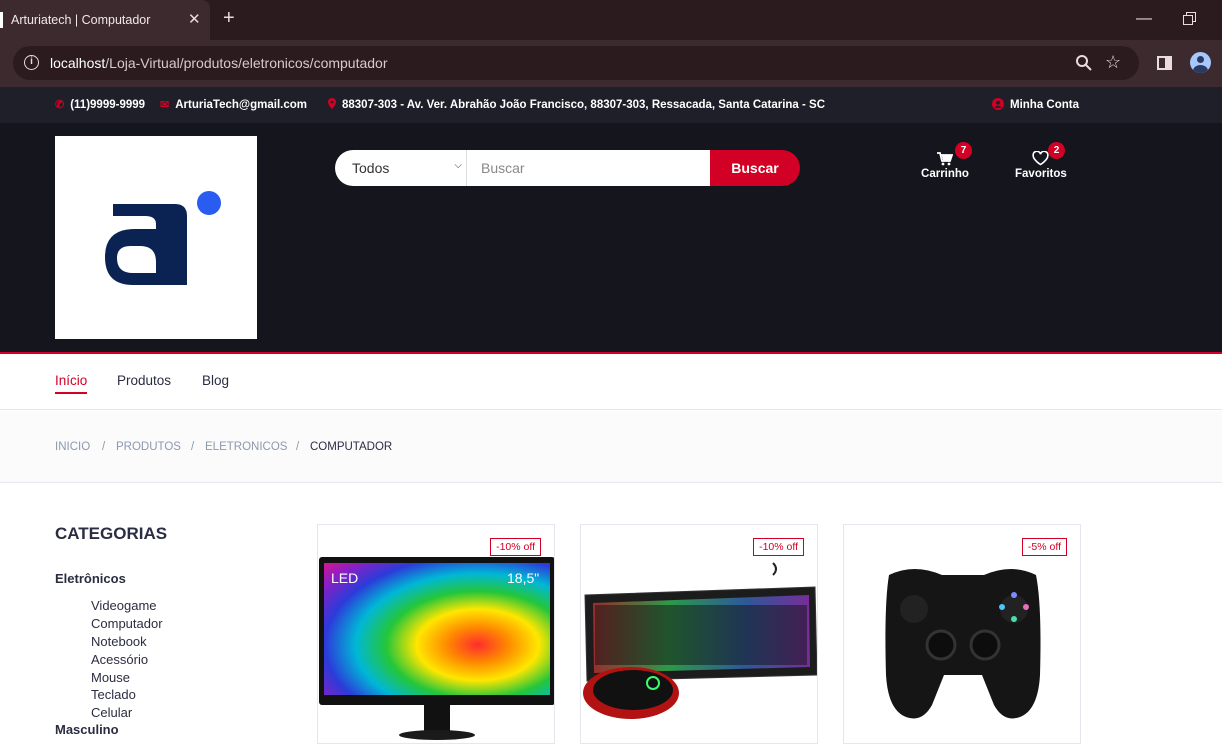 This screenshot has height=744, width=1222. What do you see at coordinates (90, 578) in the screenshot?
I see `category-group-eletronicos: Eletrônicos` at bounding box center [90, 578].